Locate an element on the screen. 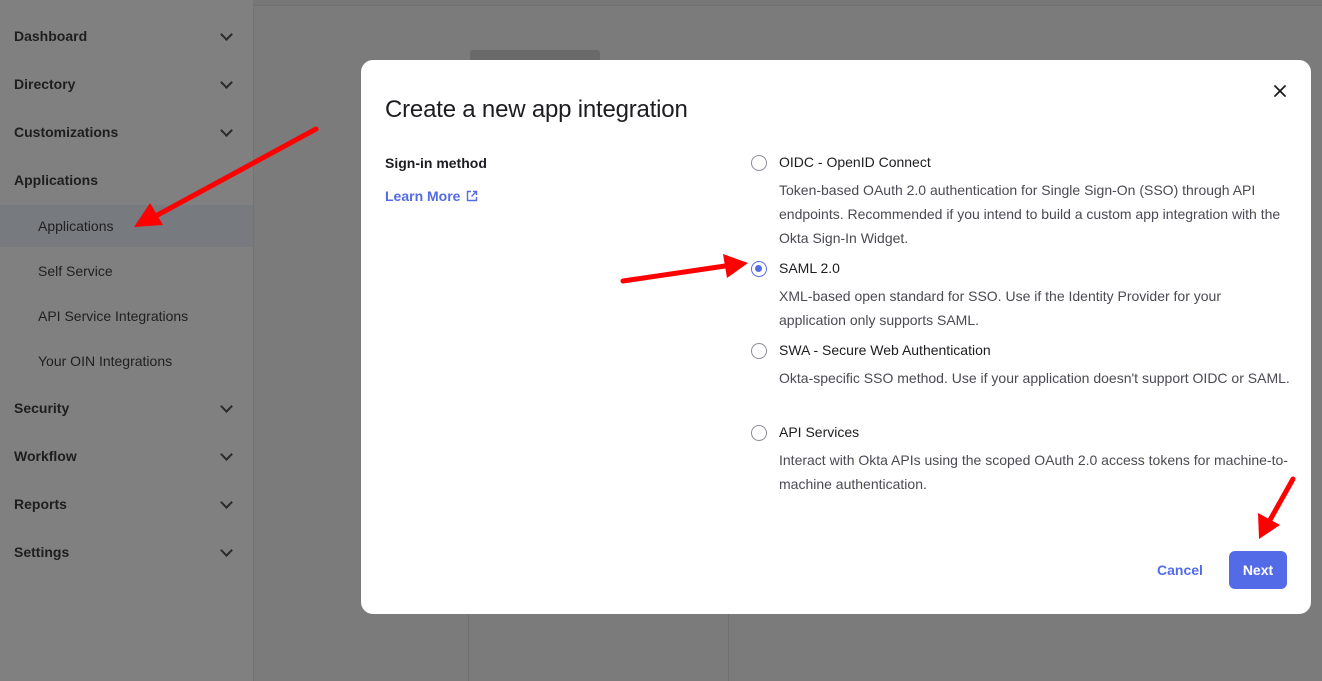  sidebar-section-security: Security is located at coordinates (123, 408).